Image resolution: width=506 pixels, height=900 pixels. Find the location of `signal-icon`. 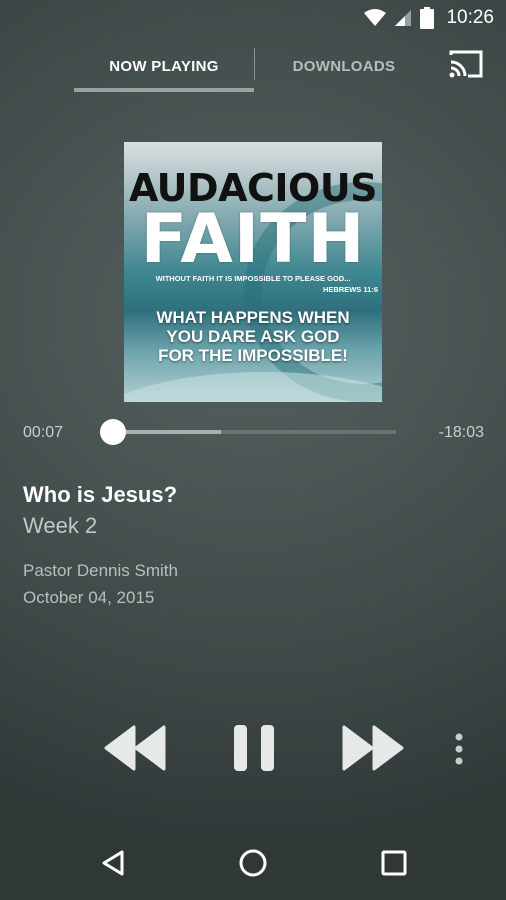

signal-icon is located at coordinates (403, 18).